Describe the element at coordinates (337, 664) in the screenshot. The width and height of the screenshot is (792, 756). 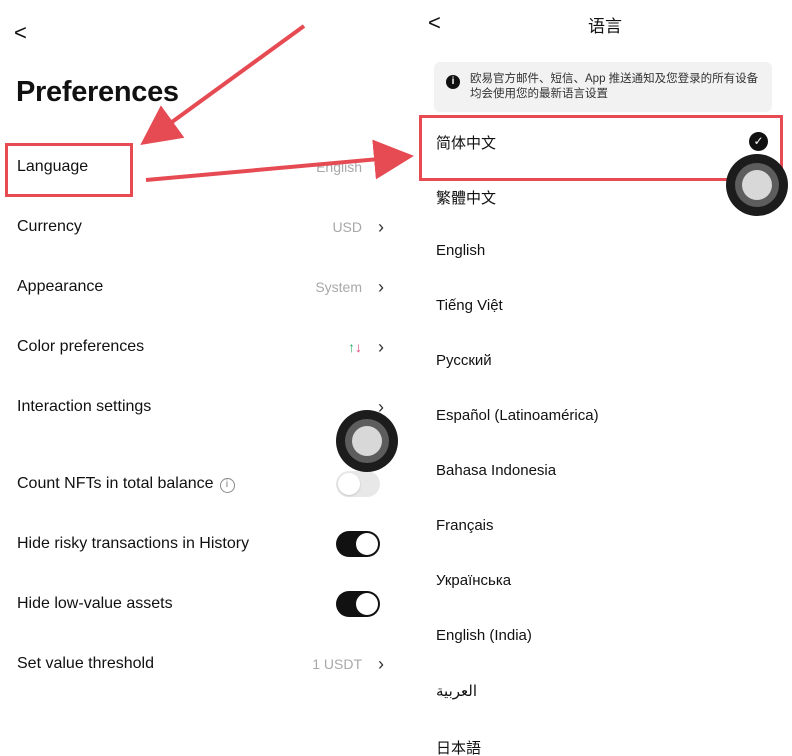
I see `threshold-value: 1 USDT` at that location.